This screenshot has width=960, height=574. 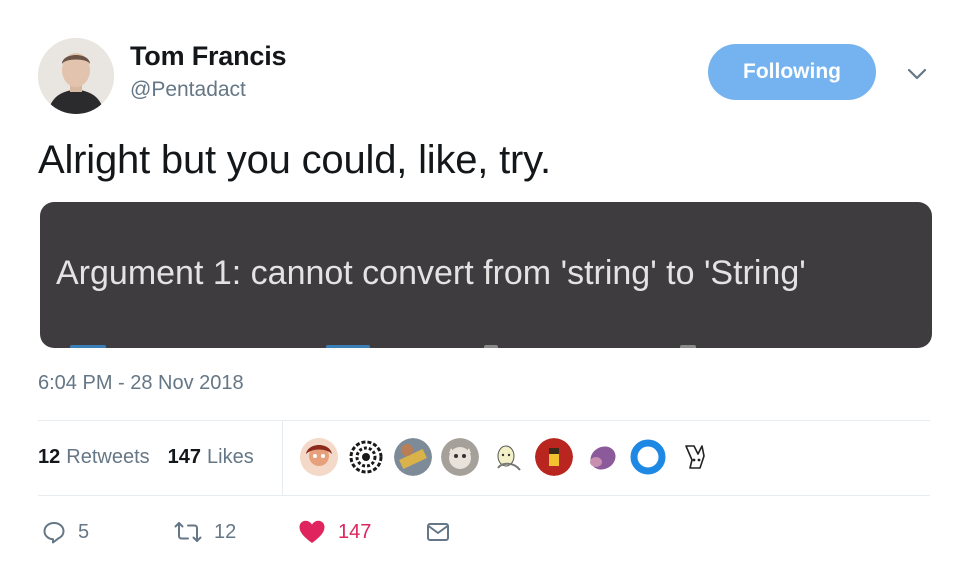 I want to click on author-handle: @Pentadact, so click(x=188, y=90).